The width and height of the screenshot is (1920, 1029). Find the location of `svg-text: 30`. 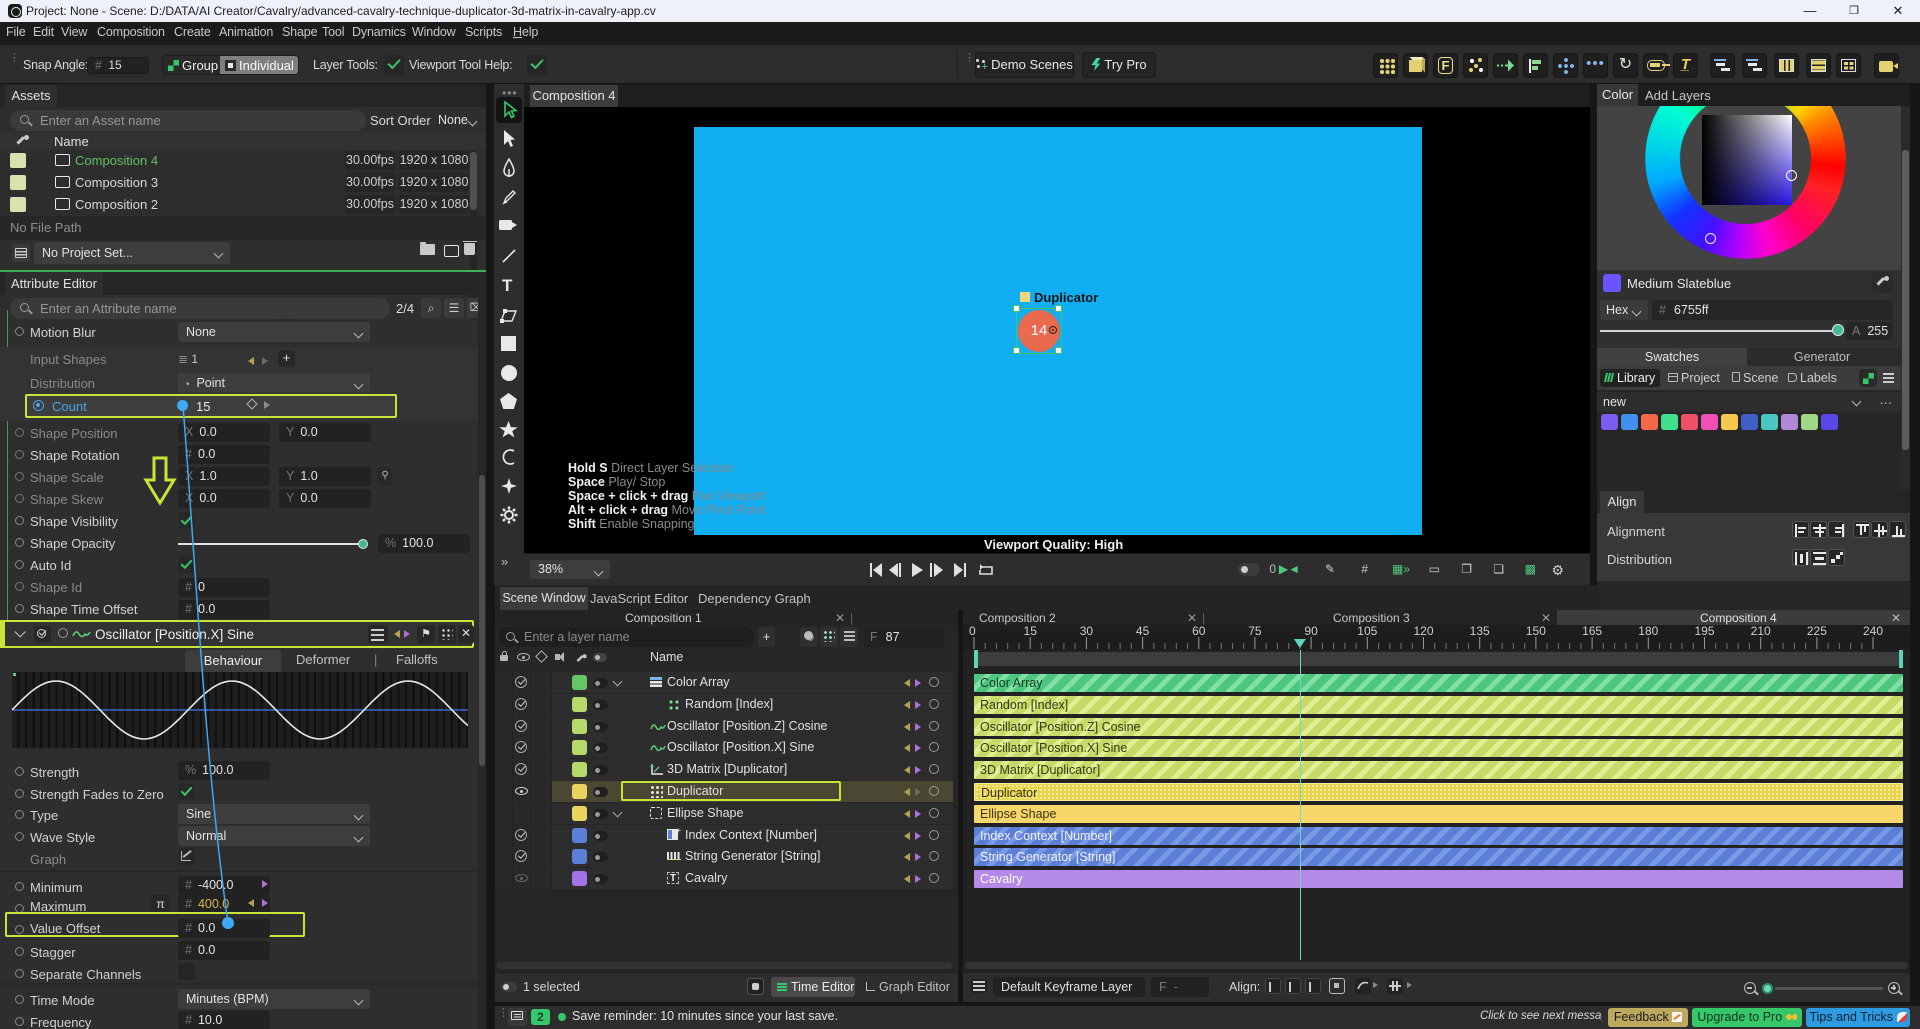

svg-text: 30 is located at coordinates (1087, 631).